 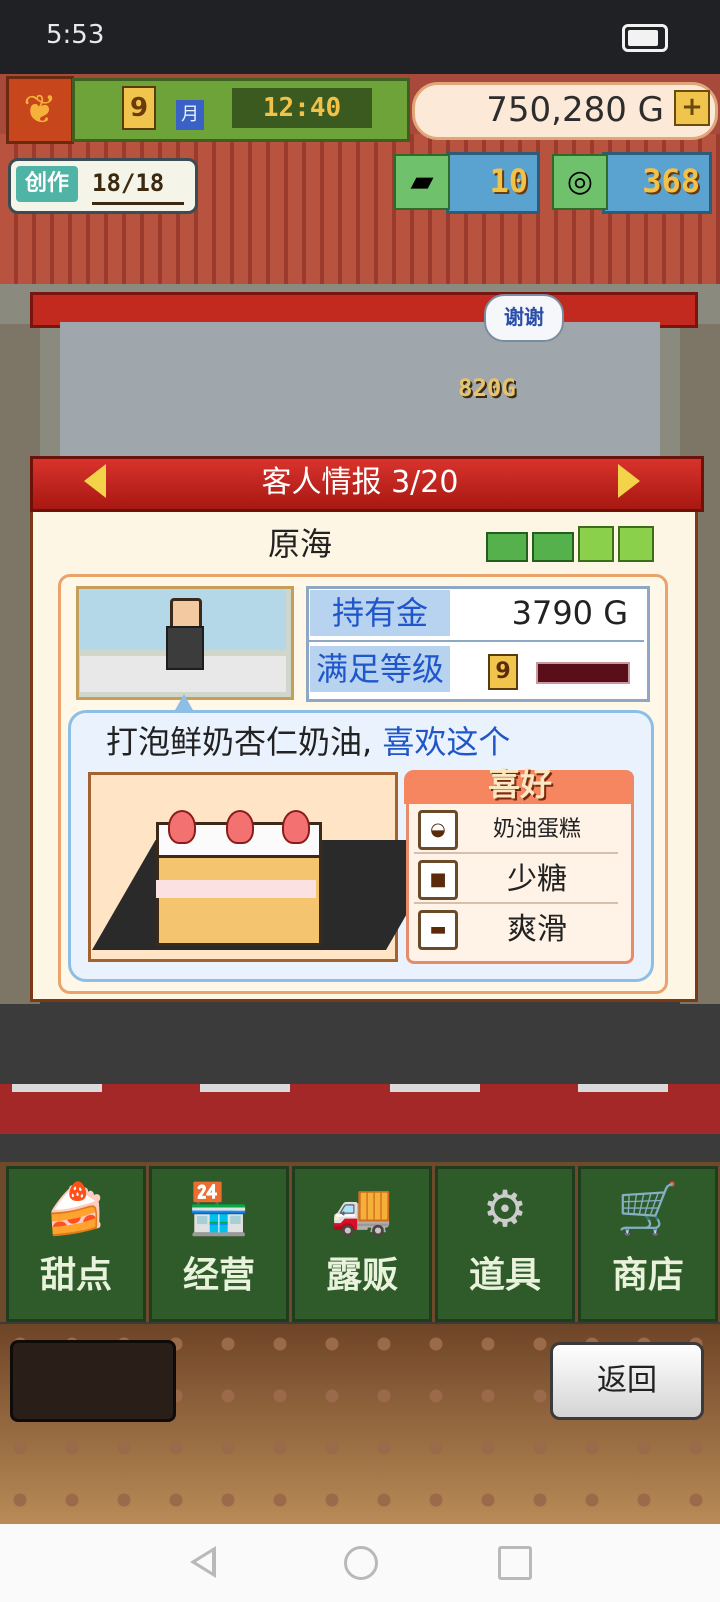 I want to click on money-value: 750,280 G, so click(x=575, y=110).